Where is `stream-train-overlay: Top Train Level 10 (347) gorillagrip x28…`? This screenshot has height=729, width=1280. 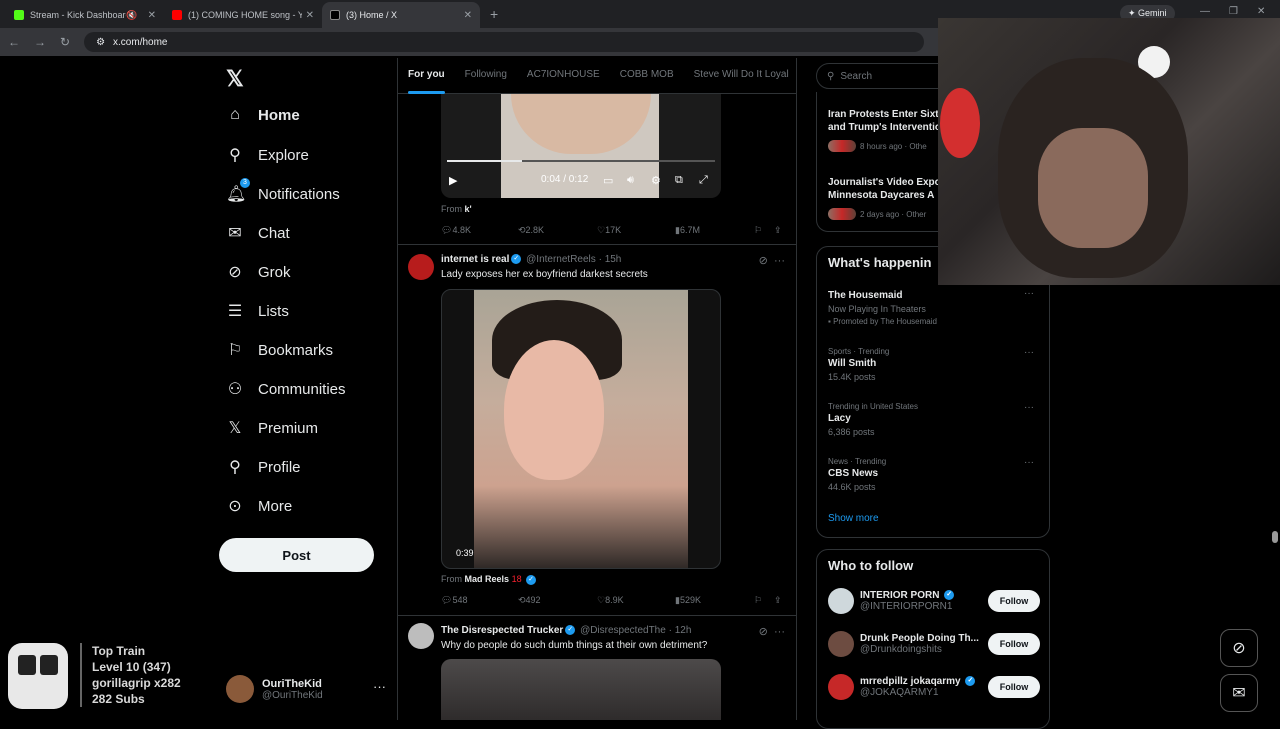
stream-train-overlay: Top Train Level 10 (347) gorillagrip x28… is located at coordinates (94, 676).